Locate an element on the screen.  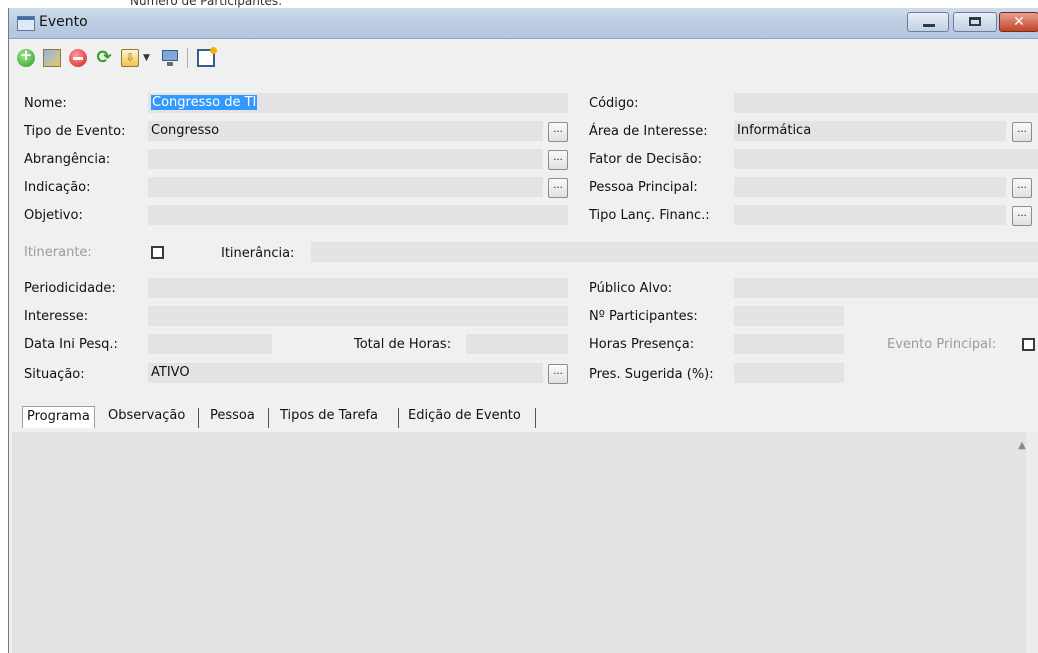
abrangencia-label: Abrangência: is located at coordinates (67, 159).